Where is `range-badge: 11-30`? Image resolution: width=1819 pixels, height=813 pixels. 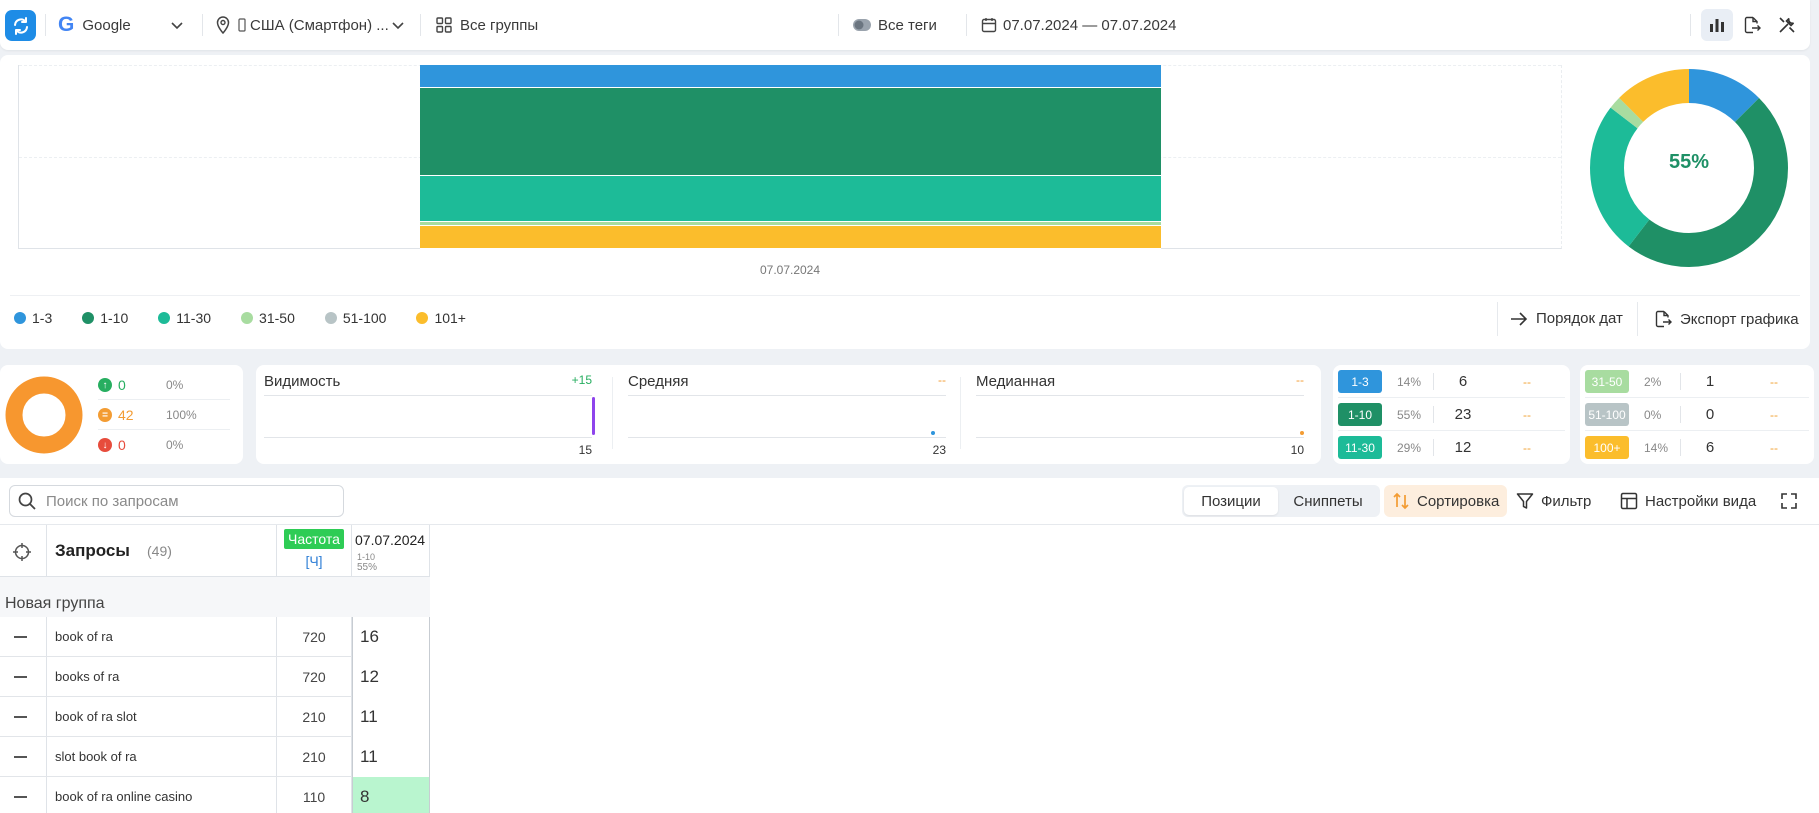 range-badge: 11-30 is located at coordinates (1360, 447).